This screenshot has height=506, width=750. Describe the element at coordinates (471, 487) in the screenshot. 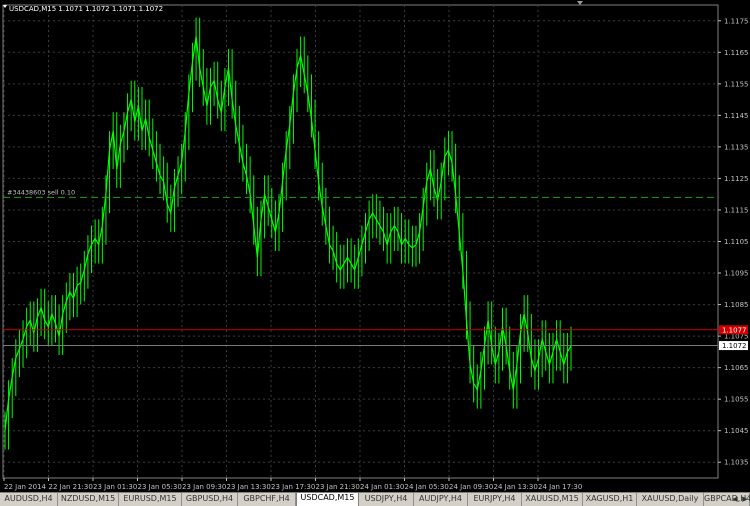

I see `x-tick-label: 24 Jan 09:30` at that location.